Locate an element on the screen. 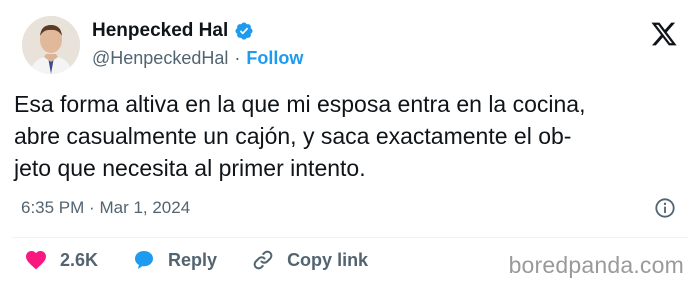 The height and width of the screenshot is (287, 700). like-button: 2.6K is located at coordinates (61, 260).